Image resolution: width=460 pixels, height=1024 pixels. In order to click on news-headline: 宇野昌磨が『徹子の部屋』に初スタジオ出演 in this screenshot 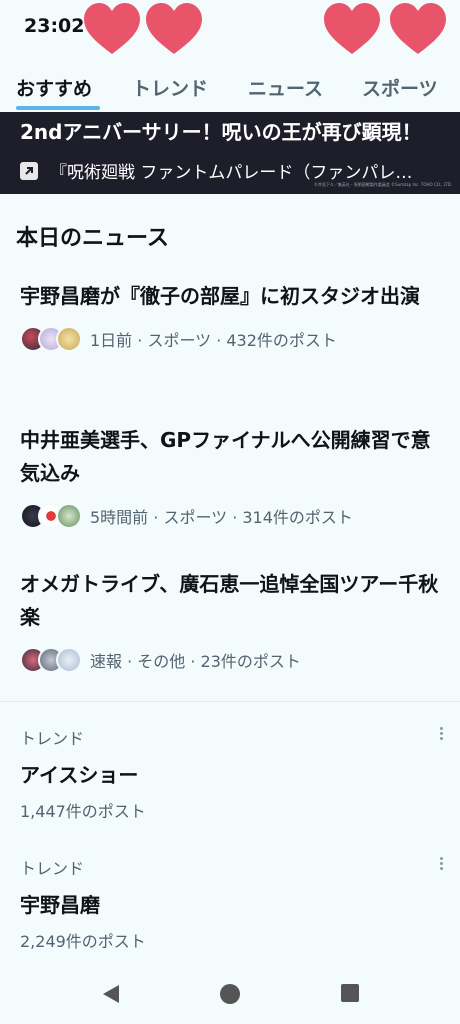, I will do `click(220, 296)`.